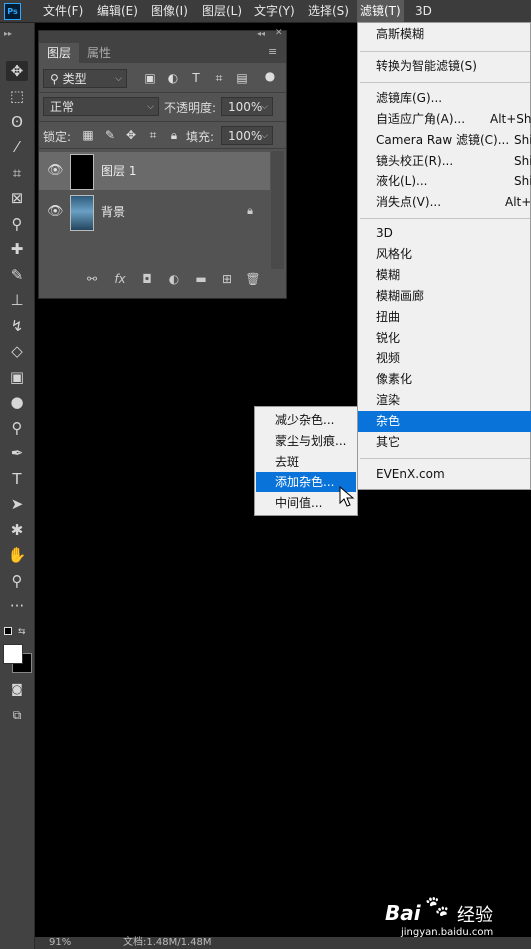  I want to click on menu-item-camera-raw: Camera Raw 滤镜(C)... Shi, so click(444, 140).